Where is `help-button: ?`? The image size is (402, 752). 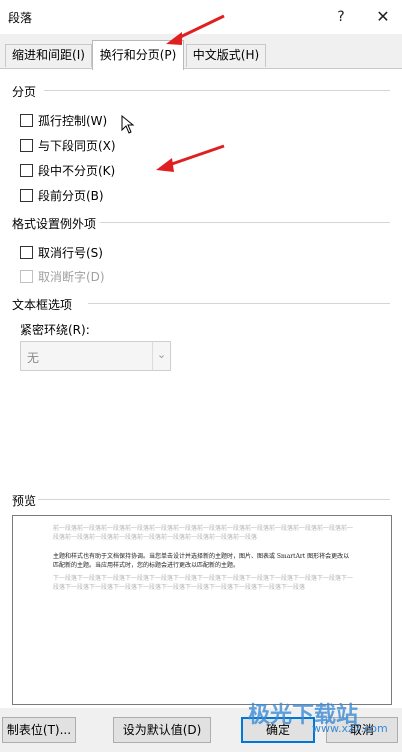 help-button: ? is located at coordinates (341, 17).